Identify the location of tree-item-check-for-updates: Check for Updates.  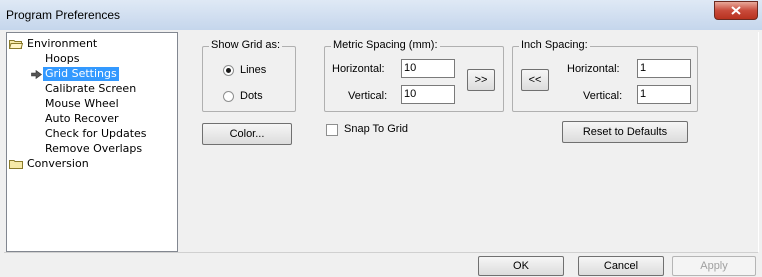
(96, 134).